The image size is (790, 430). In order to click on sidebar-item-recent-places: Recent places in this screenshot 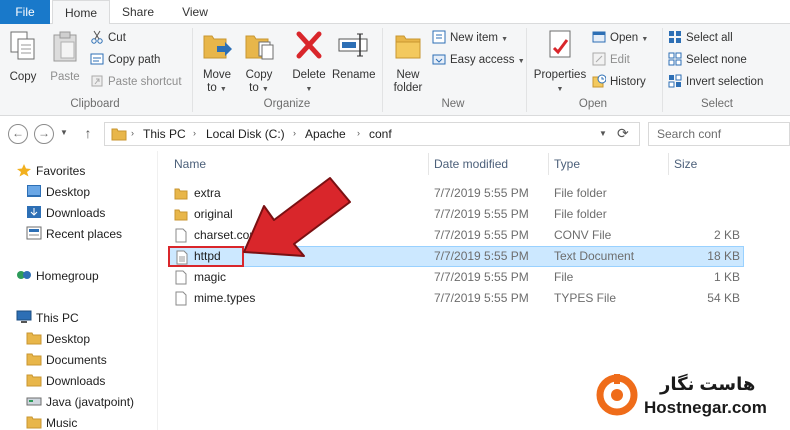, I will do `click(74, 234)`.